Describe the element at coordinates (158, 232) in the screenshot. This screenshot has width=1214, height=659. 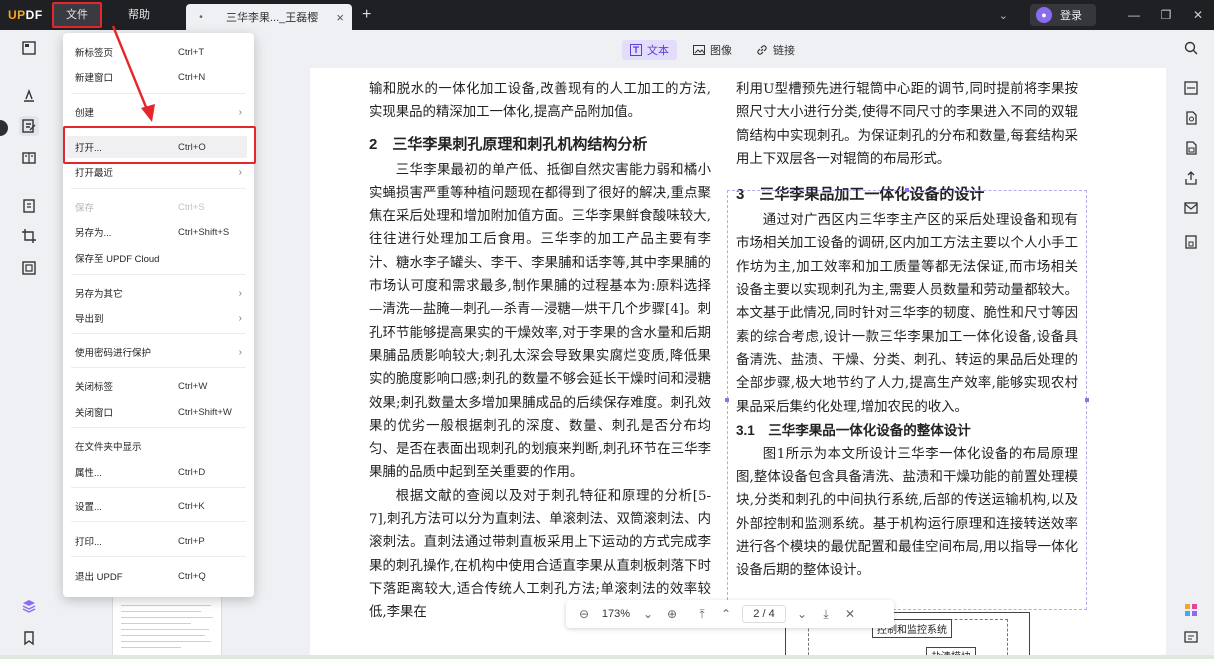
I see `menu-item-save-as: 另存为... Ctrl+Shift+S` at that location.